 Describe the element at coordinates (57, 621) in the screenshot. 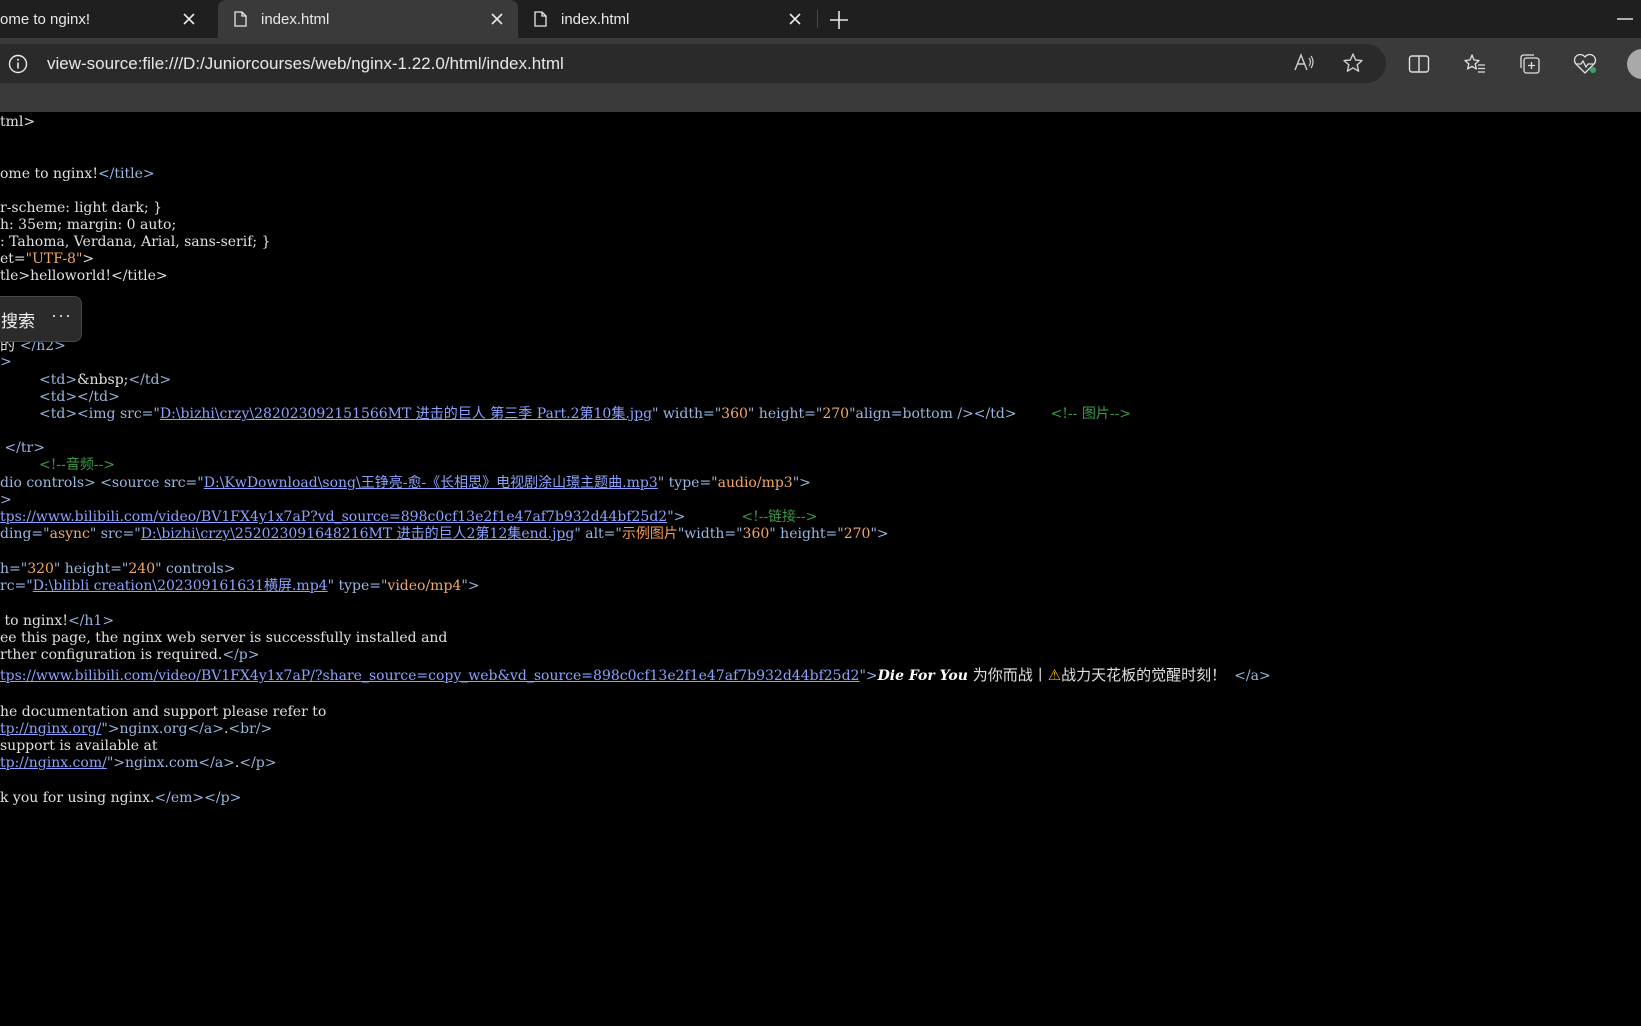

I see `source-line: to nginx!</h1>` at that location.